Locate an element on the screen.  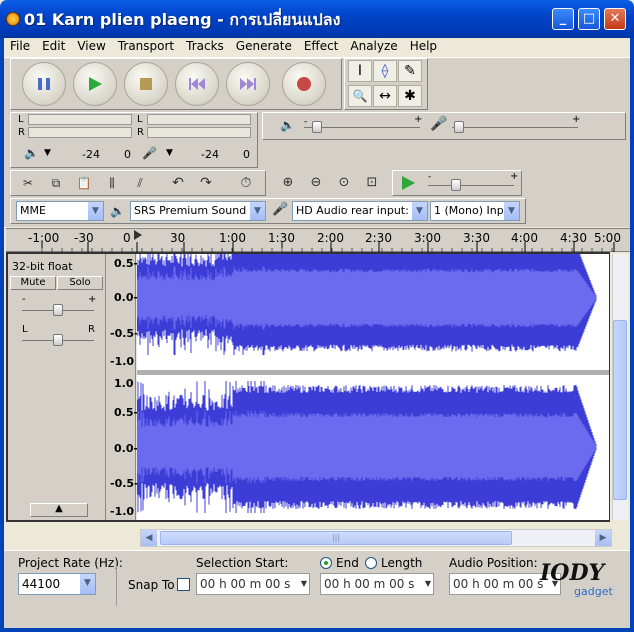
pan-right-label: R is located at coordinates (91, 329).